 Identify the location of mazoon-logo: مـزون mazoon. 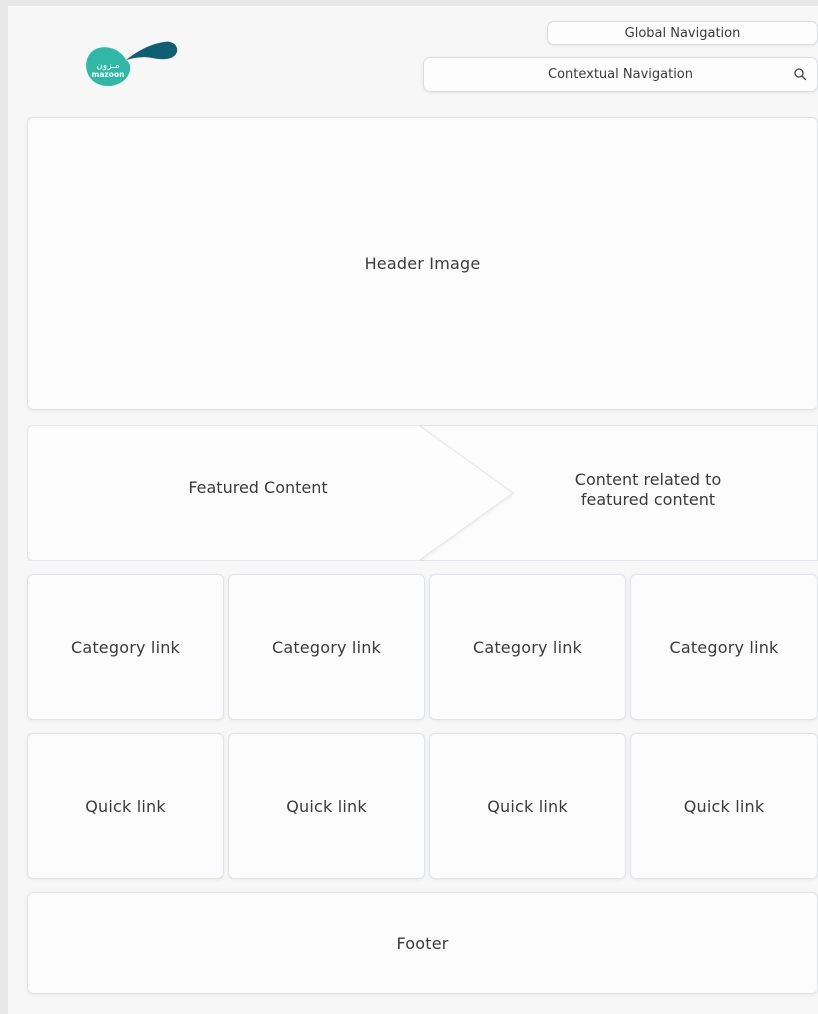
(131, 64).